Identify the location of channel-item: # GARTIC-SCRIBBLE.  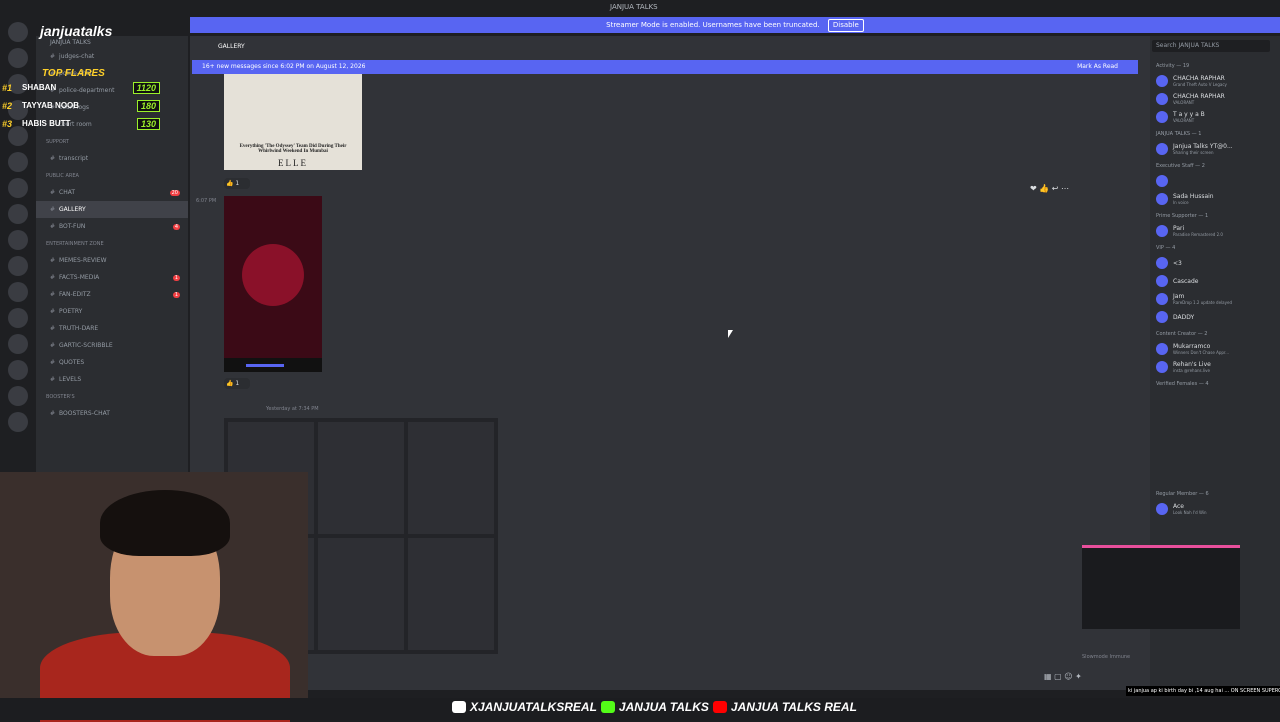
(112, 345).